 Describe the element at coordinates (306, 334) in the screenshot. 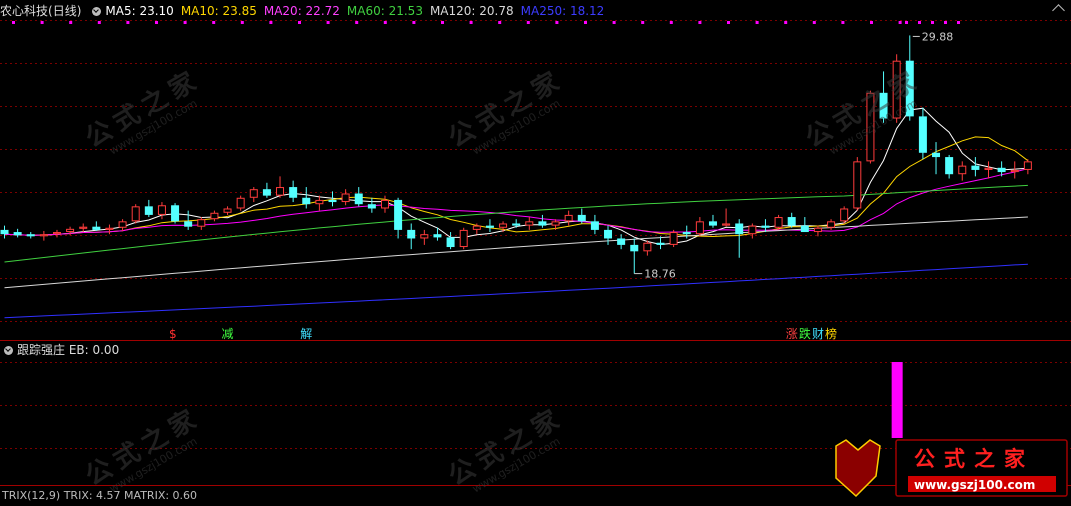

I see `signal-label: 解` at that location.